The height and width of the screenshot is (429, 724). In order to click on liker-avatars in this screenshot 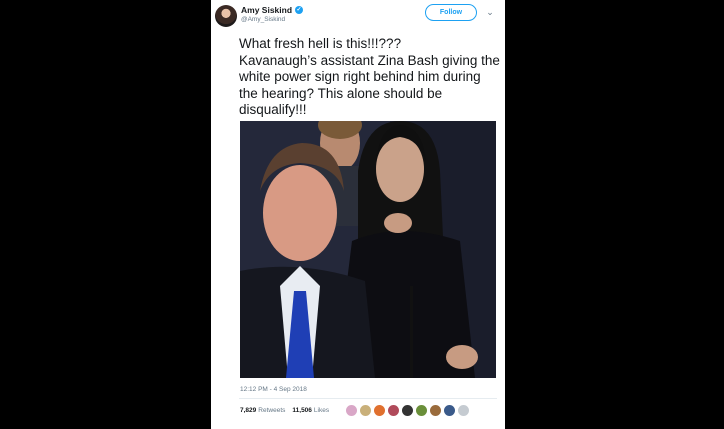, I will do `click(407, 410)`.